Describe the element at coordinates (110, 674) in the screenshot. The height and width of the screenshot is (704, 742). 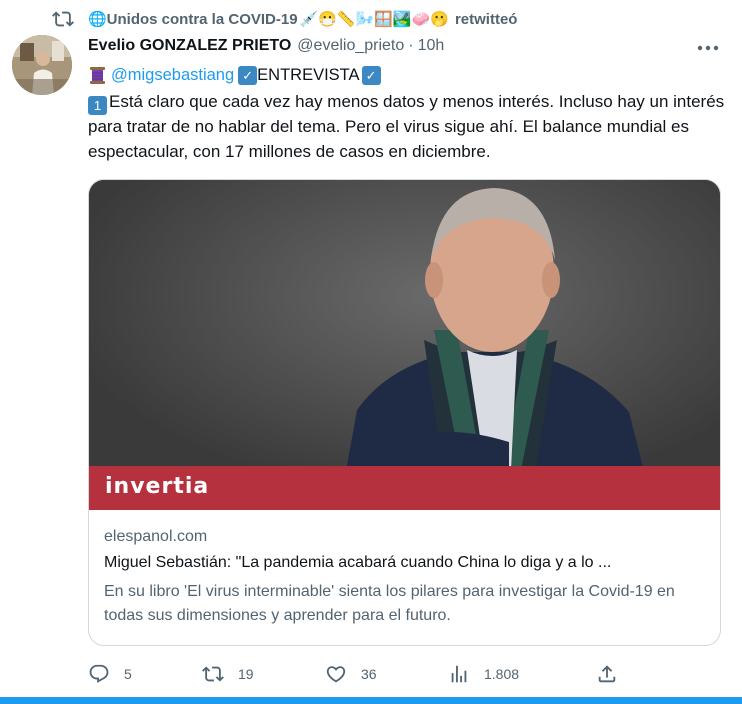
I see `reply-button: 5` at that location.